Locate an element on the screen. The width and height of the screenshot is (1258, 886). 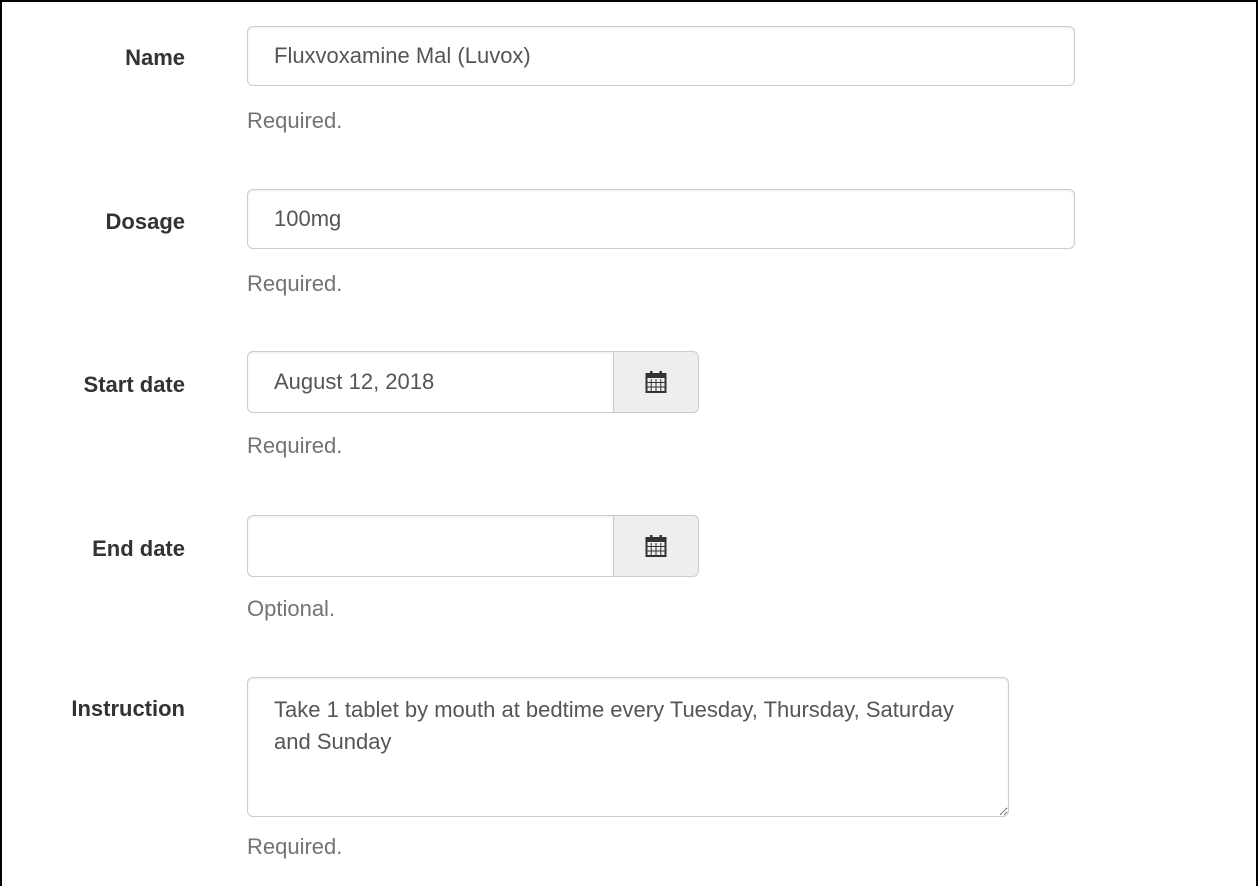
start-date-label: Start date is located at coordinates (134, 384).